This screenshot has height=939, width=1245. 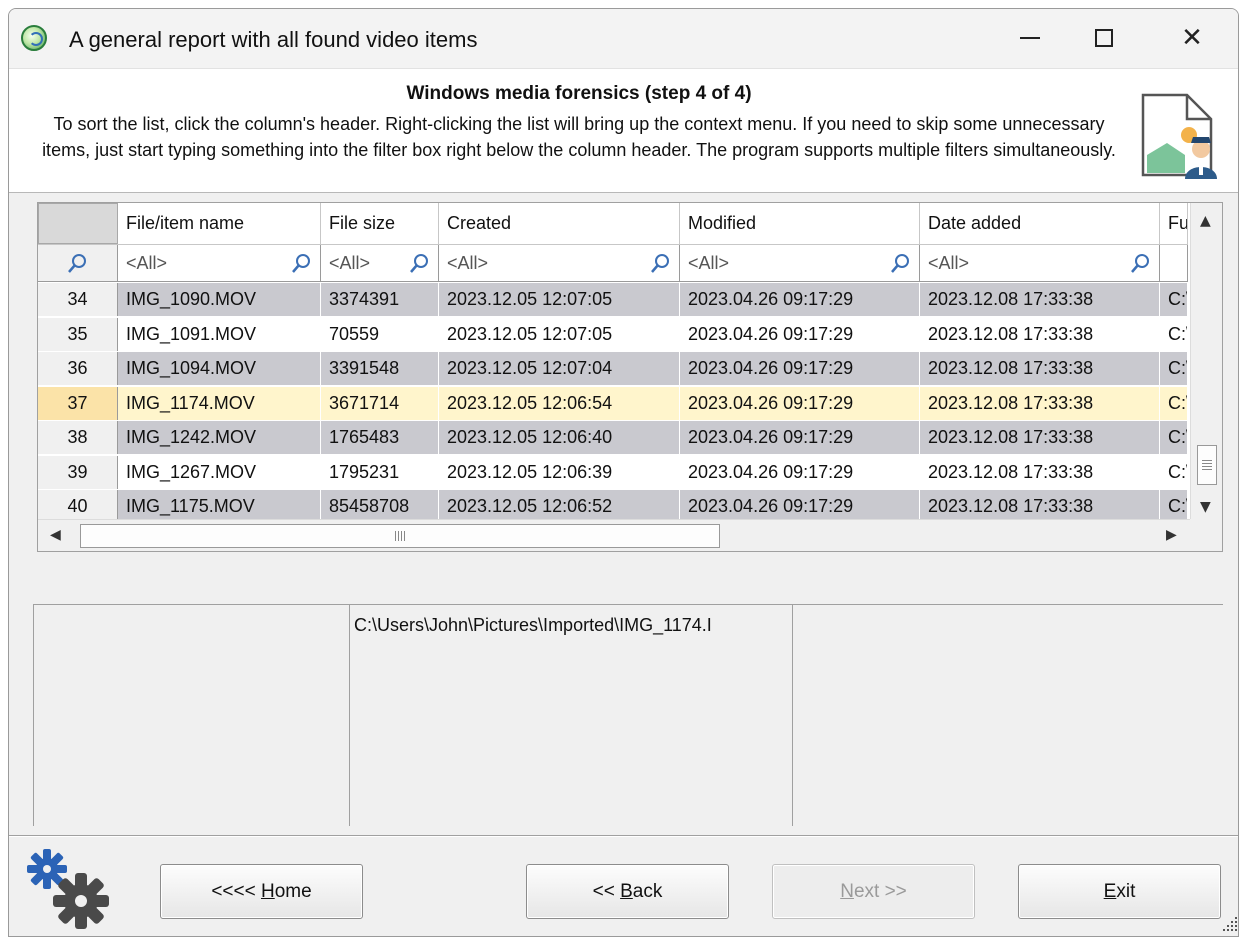 What do you see at coordinates (78, 299) in the screenshot?
I see `row-number: 34` at bounding box center [78, 299].